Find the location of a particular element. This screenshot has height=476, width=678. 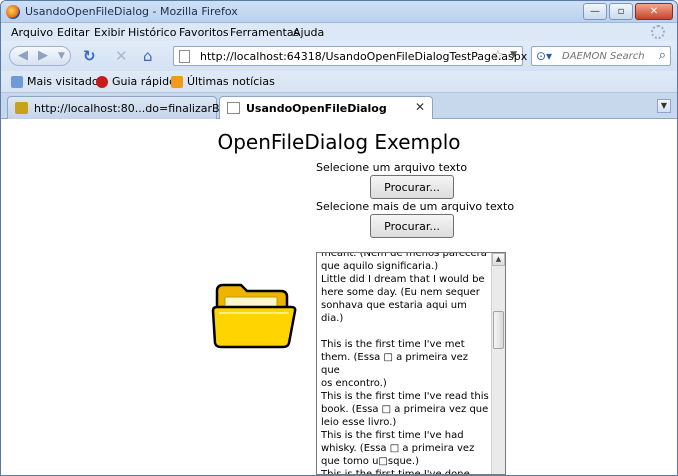

page-title: OpenFileDialog Exemplo is located at coordinates (339, 142).